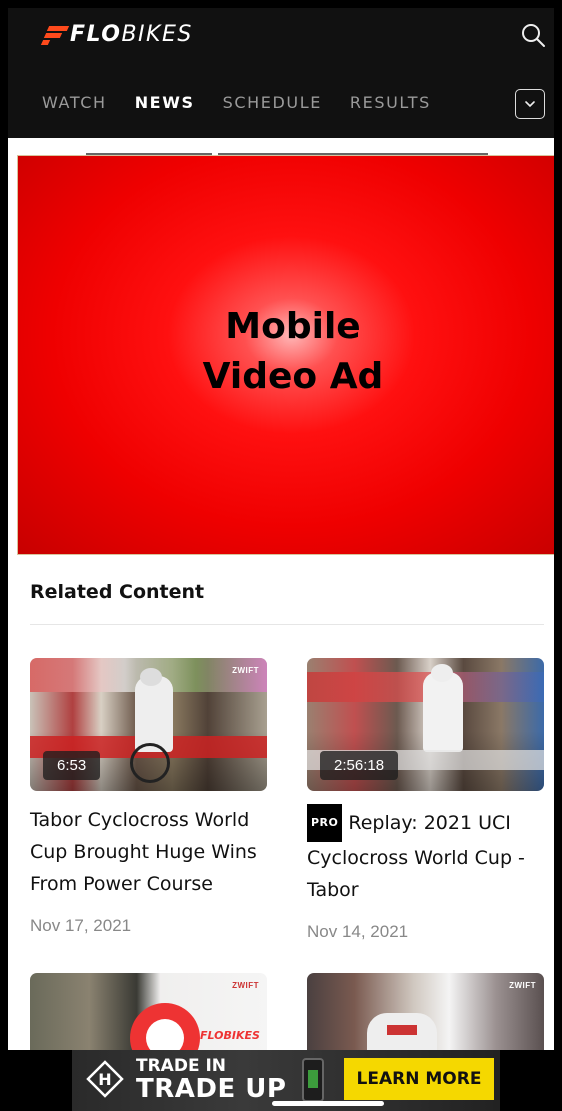 This screenshot has height=1111, width=562. I want to click on bottom-banner-ad: H TRADE IN TRADE UP LEARN MORE, so click(281, 1080).